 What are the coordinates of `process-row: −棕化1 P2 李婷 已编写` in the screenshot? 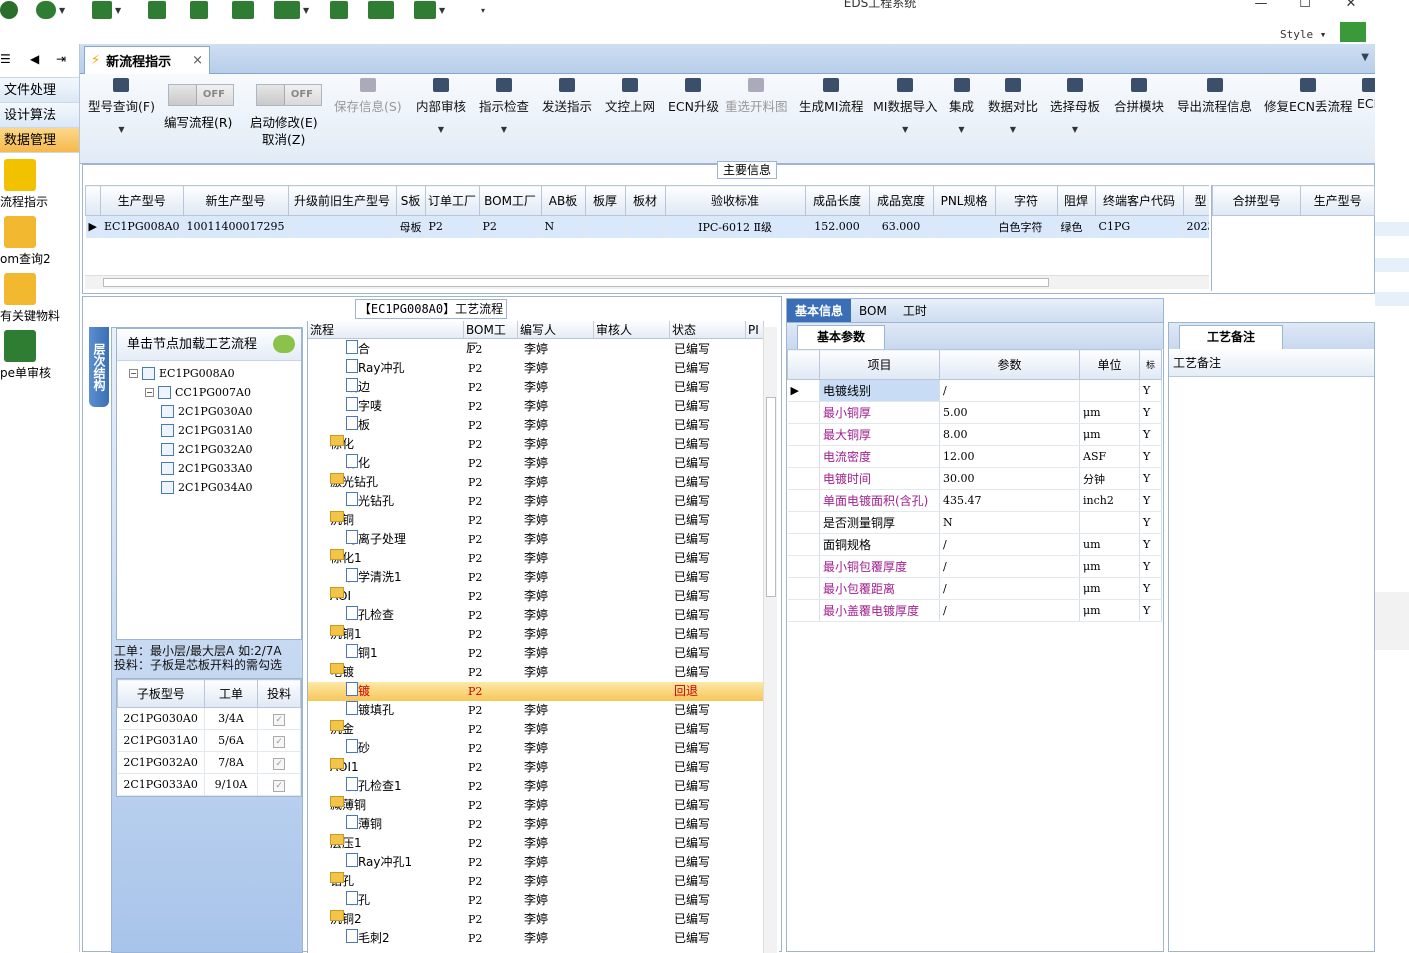 It's located at (535, 558).